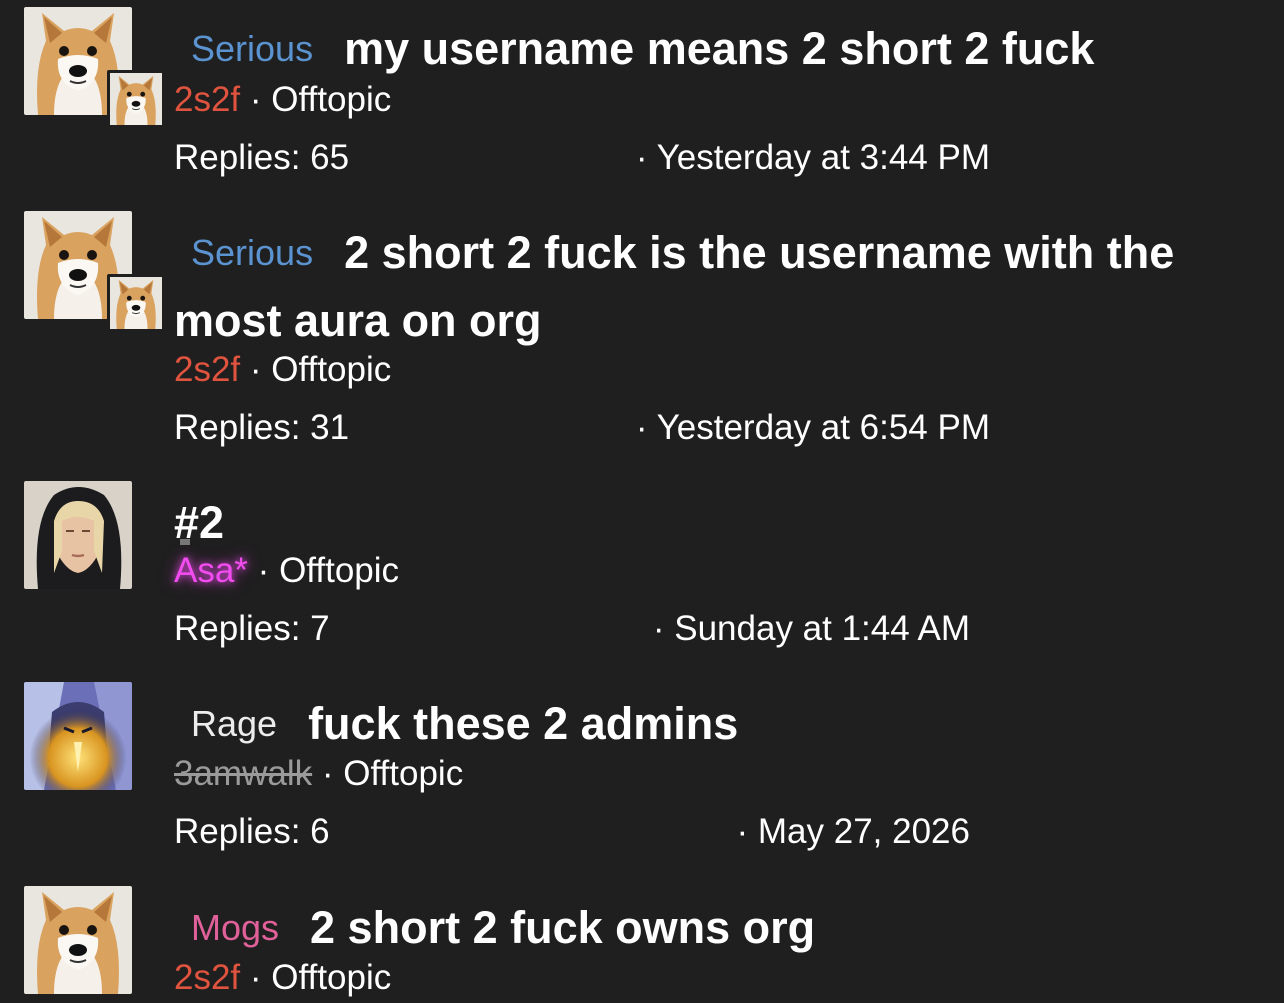  Describe the element at coordinates (823, 157) in the screenshot. I see `date-text: Yesterday at 3:44 PM` at that location.